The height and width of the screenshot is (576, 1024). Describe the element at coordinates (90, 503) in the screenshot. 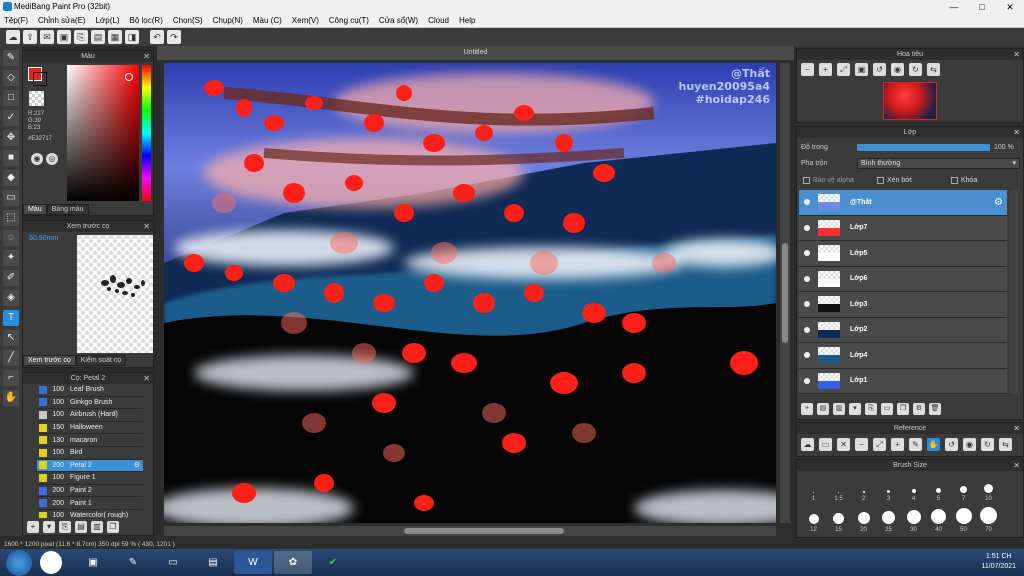

I see `brush-list-item: 200 Paint 1` at that location.